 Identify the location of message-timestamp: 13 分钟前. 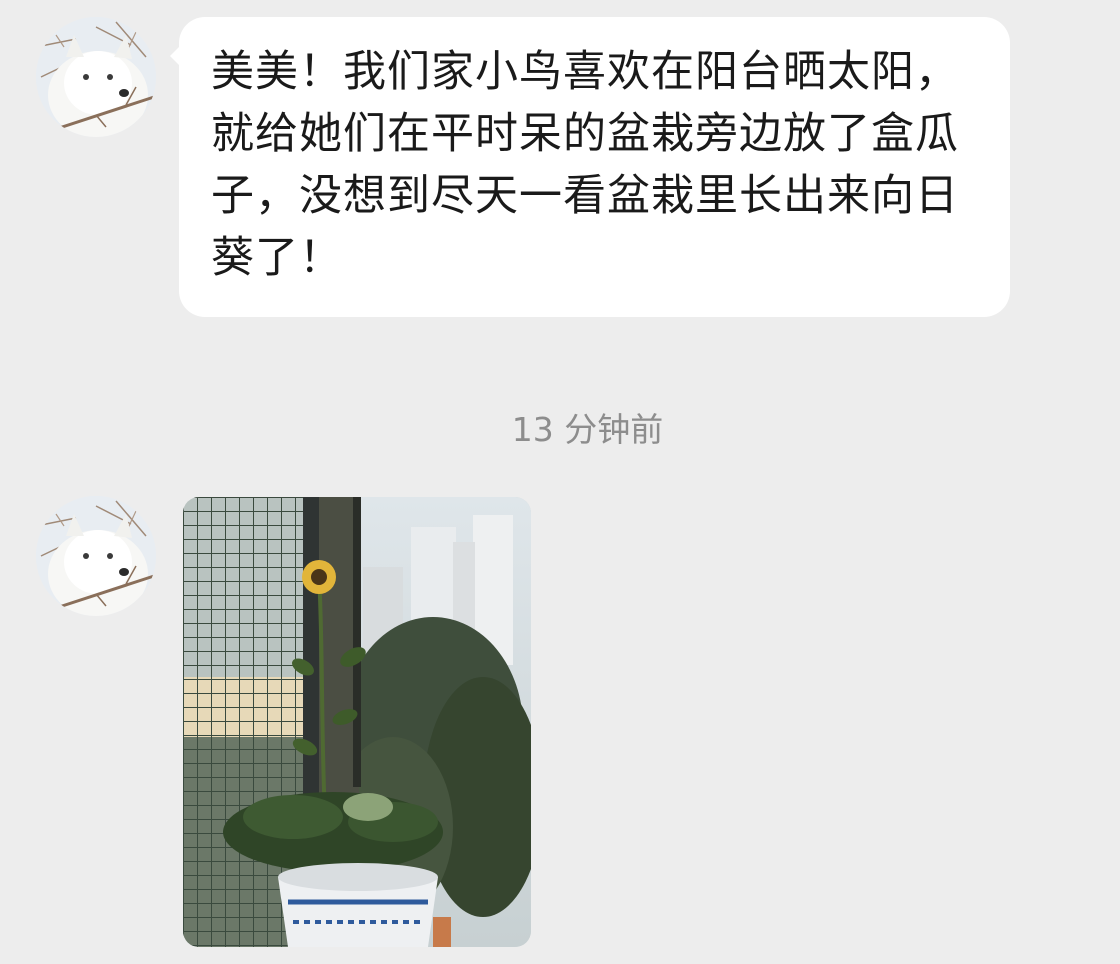
(587, 429).